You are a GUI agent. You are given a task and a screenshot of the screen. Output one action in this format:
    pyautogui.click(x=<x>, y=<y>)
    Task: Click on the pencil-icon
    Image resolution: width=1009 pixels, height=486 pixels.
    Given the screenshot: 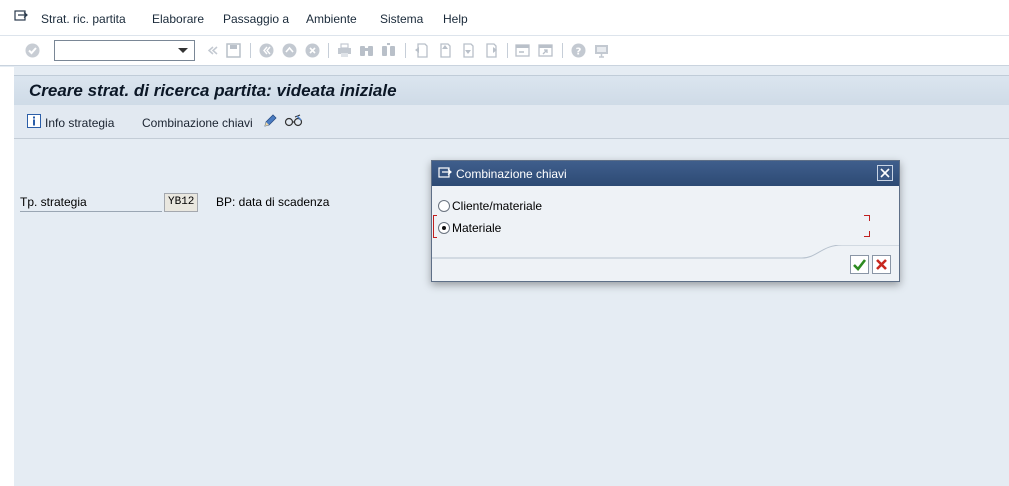 What is the action you would take?
    pyautogui.click(x=270, y=121)
    